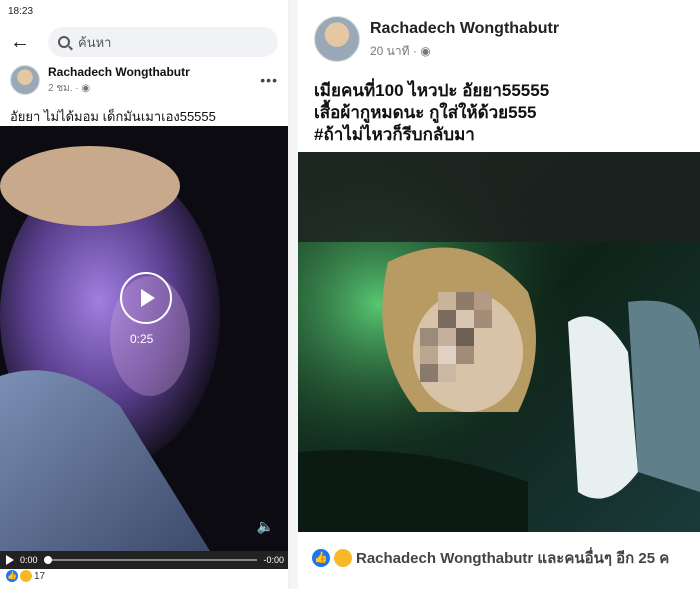 This screenshot has width=700, height=589. What do you see at coordinates (20, 42) in the screenshot?
I see `back-arrow-icon: ←` at bounding box center [20, 42].